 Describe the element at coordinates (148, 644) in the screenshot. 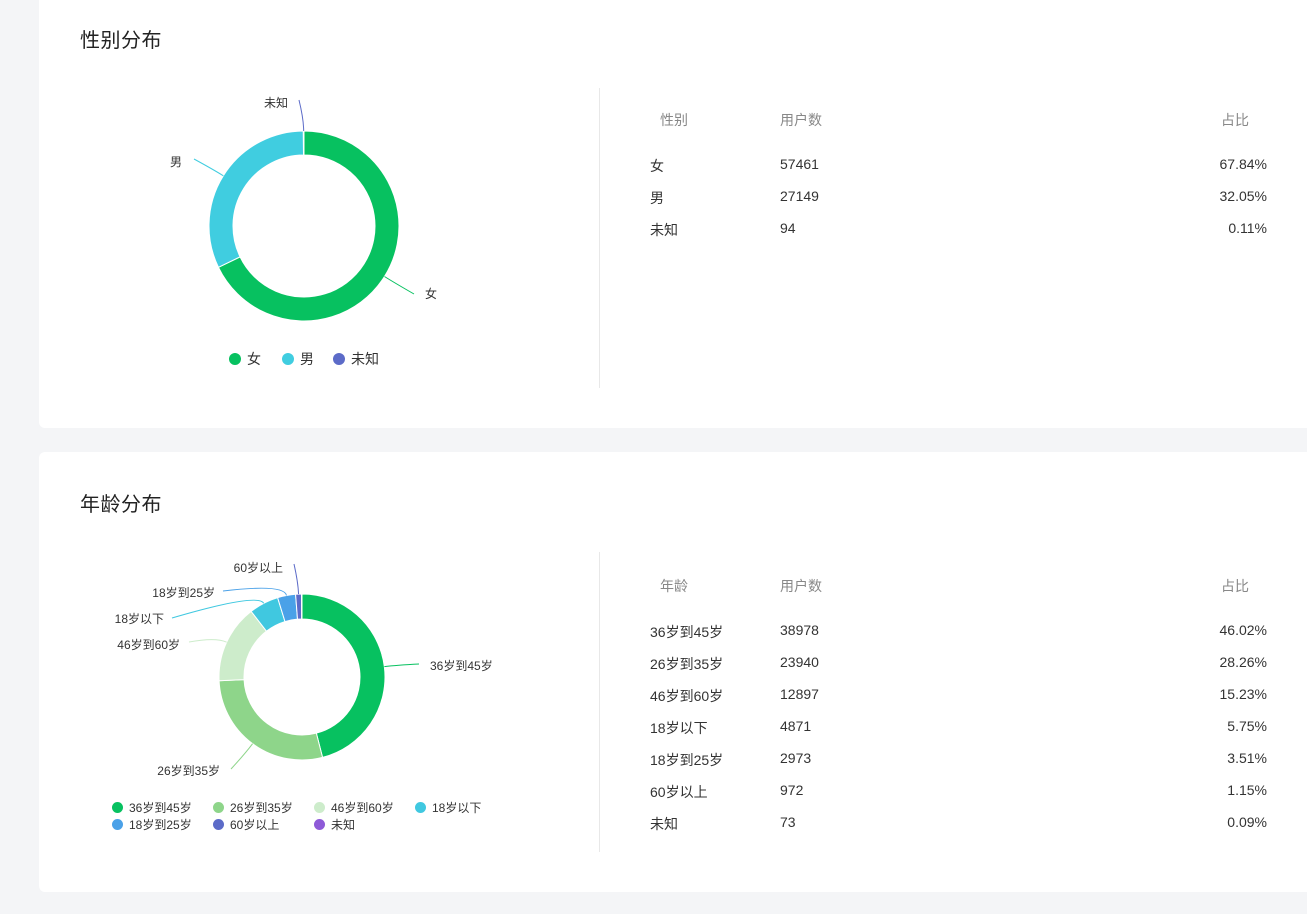

I see `slice-label: 46岁到60岁` at that location.